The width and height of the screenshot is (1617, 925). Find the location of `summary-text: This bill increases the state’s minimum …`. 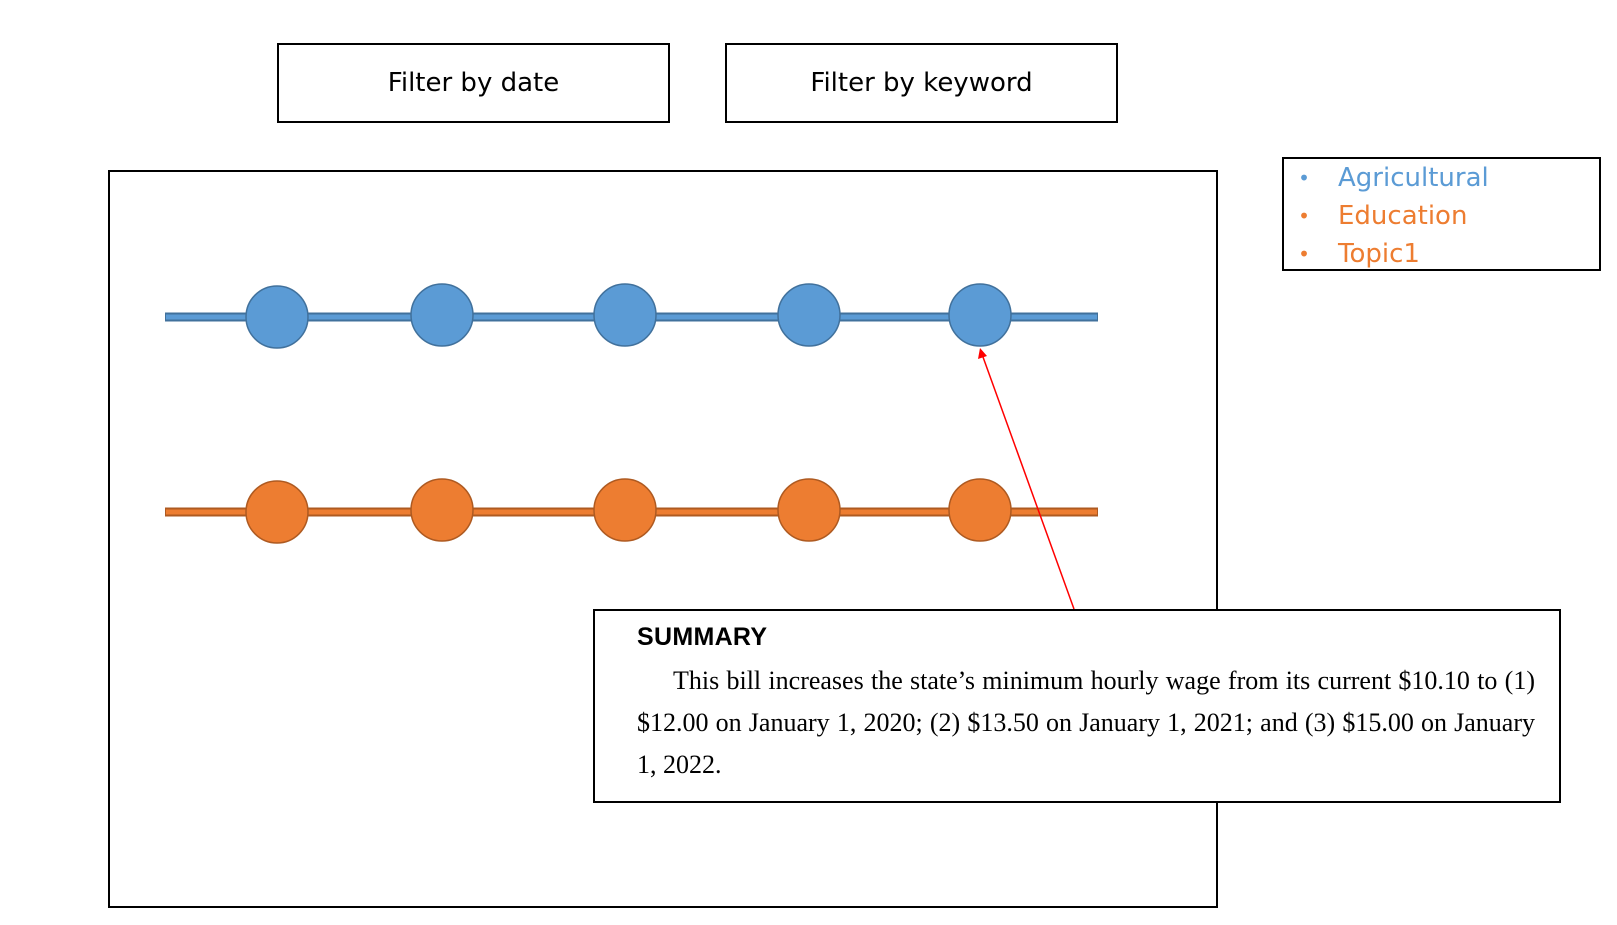

summary-text: This bill increases the state’s minimum … is located at coordinates (1086, 722).